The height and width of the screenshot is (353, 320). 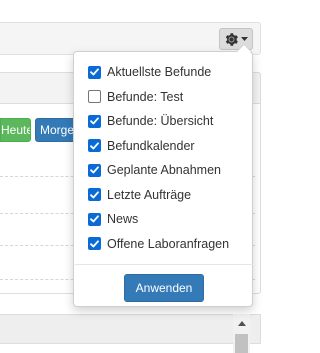 I want to click on menu-item: Befundkalender, so click(x=163, y=146).